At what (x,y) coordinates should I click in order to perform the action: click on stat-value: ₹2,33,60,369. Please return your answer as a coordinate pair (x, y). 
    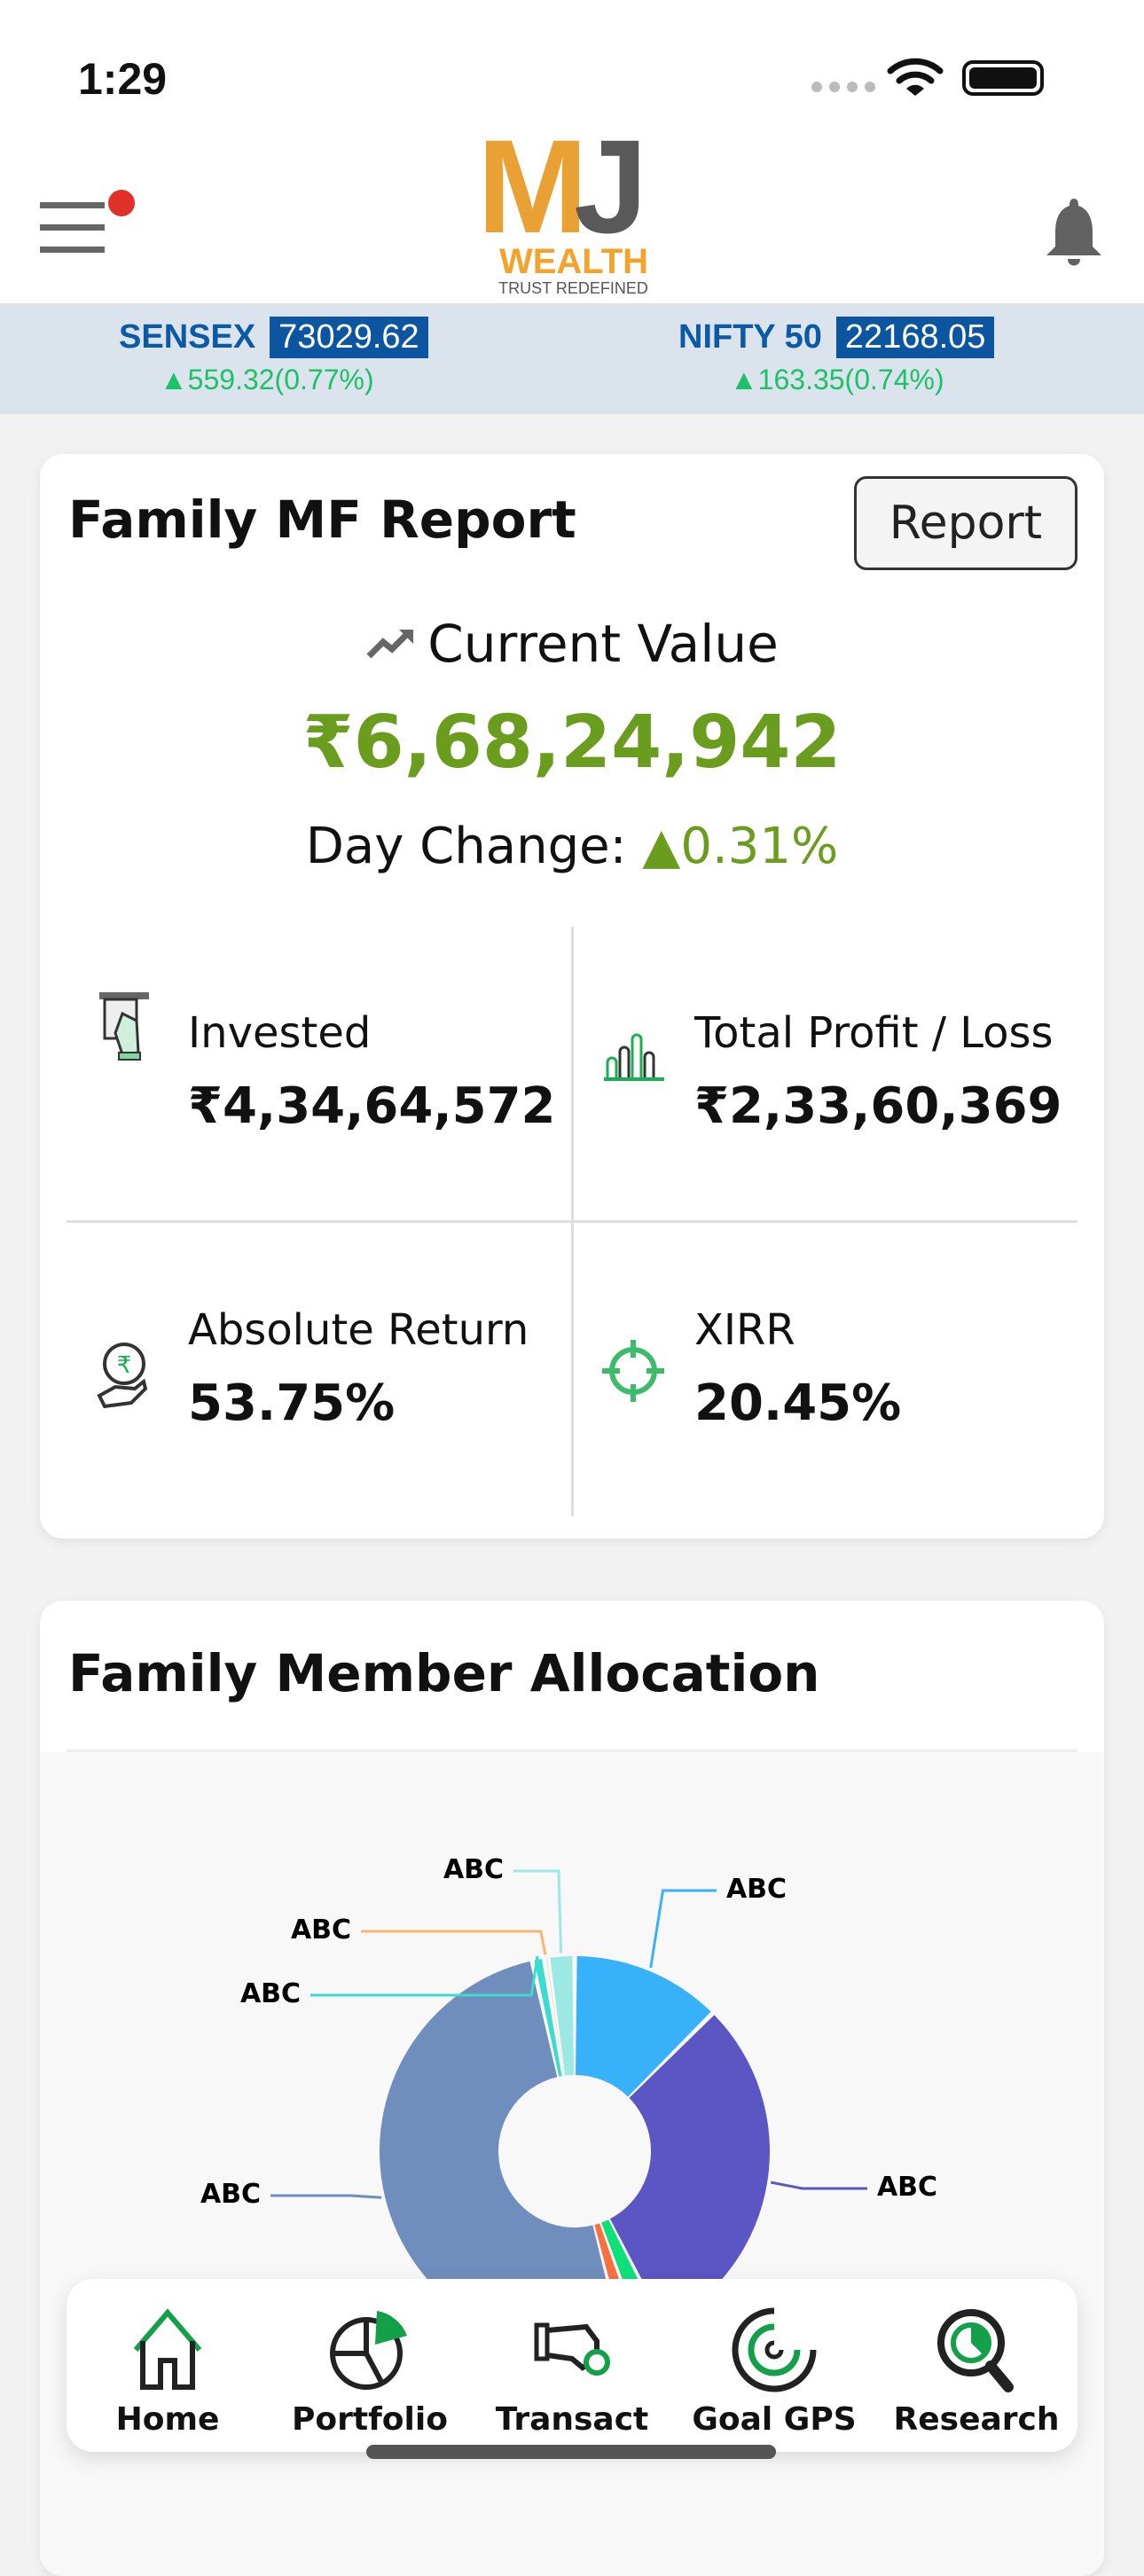
    Looking at the image, I should click on (878, 1106).